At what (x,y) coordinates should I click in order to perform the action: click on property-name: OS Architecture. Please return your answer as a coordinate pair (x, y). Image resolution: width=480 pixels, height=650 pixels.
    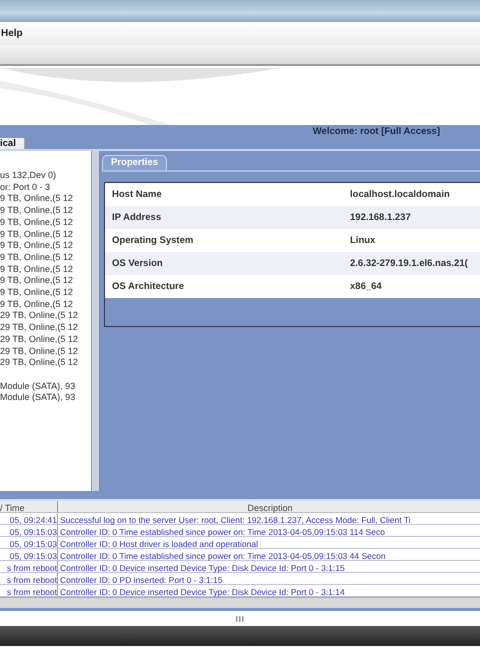
    Looking at the image, I should click on (148, 287).